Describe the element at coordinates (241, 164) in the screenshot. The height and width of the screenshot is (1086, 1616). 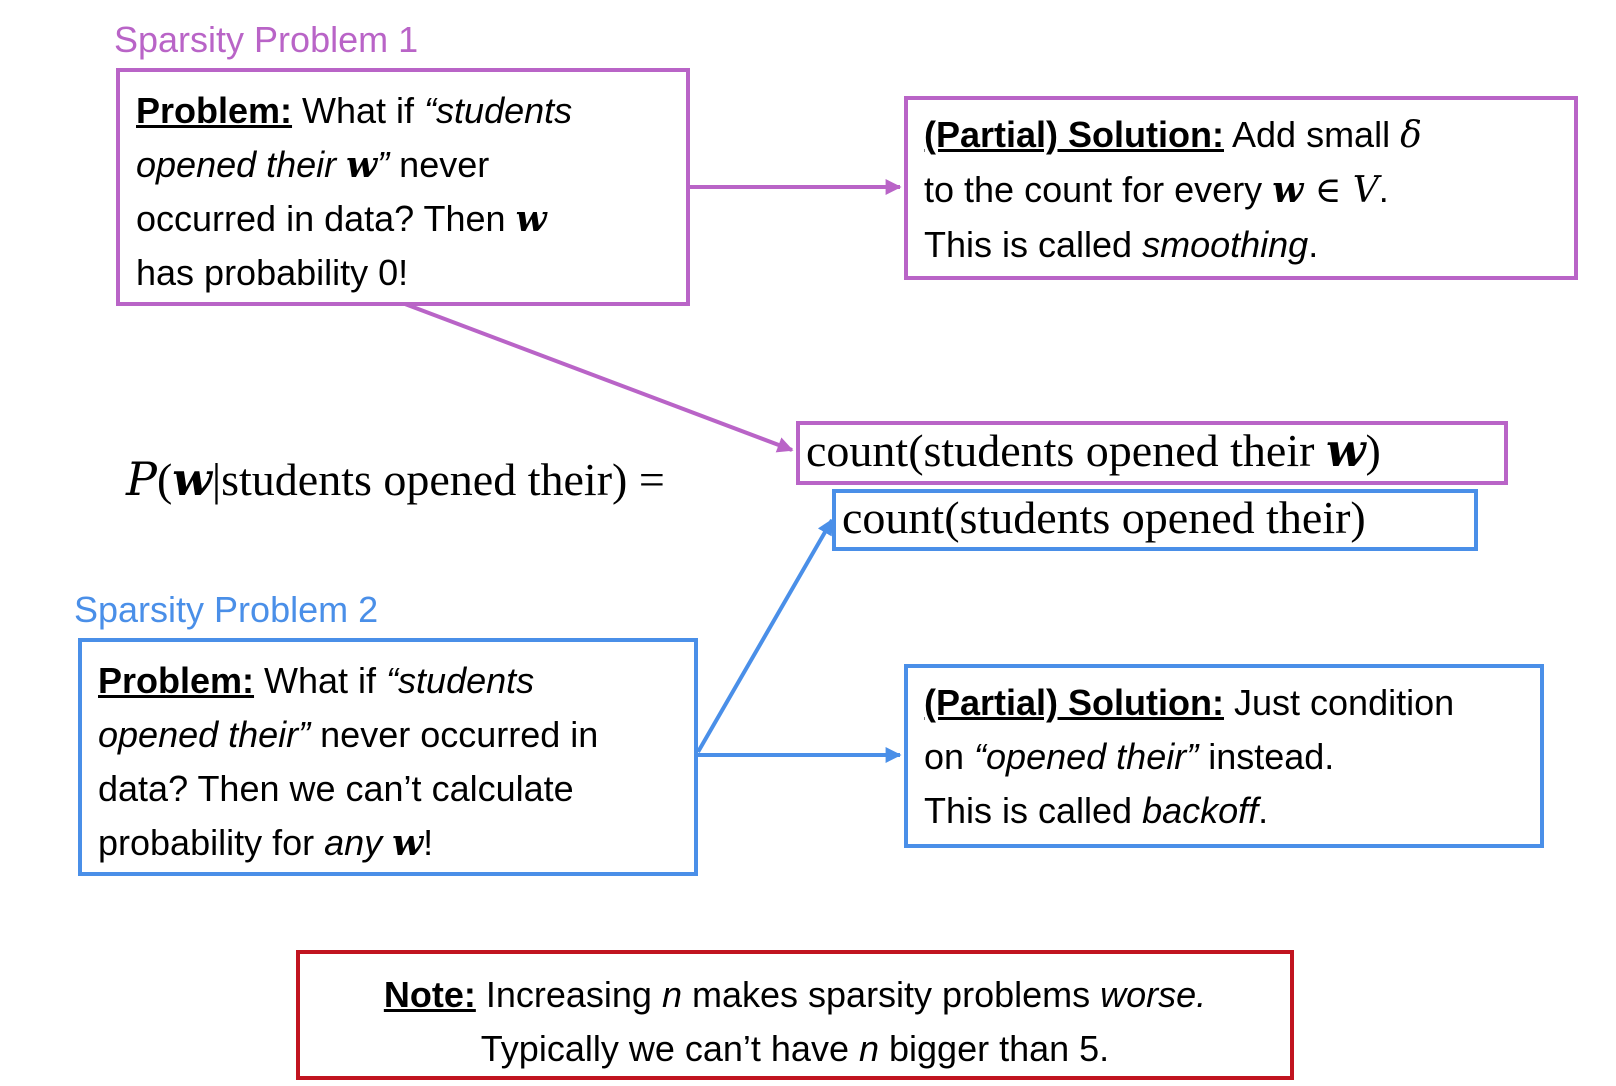
I see `problem1-quote: opened their` at that location.